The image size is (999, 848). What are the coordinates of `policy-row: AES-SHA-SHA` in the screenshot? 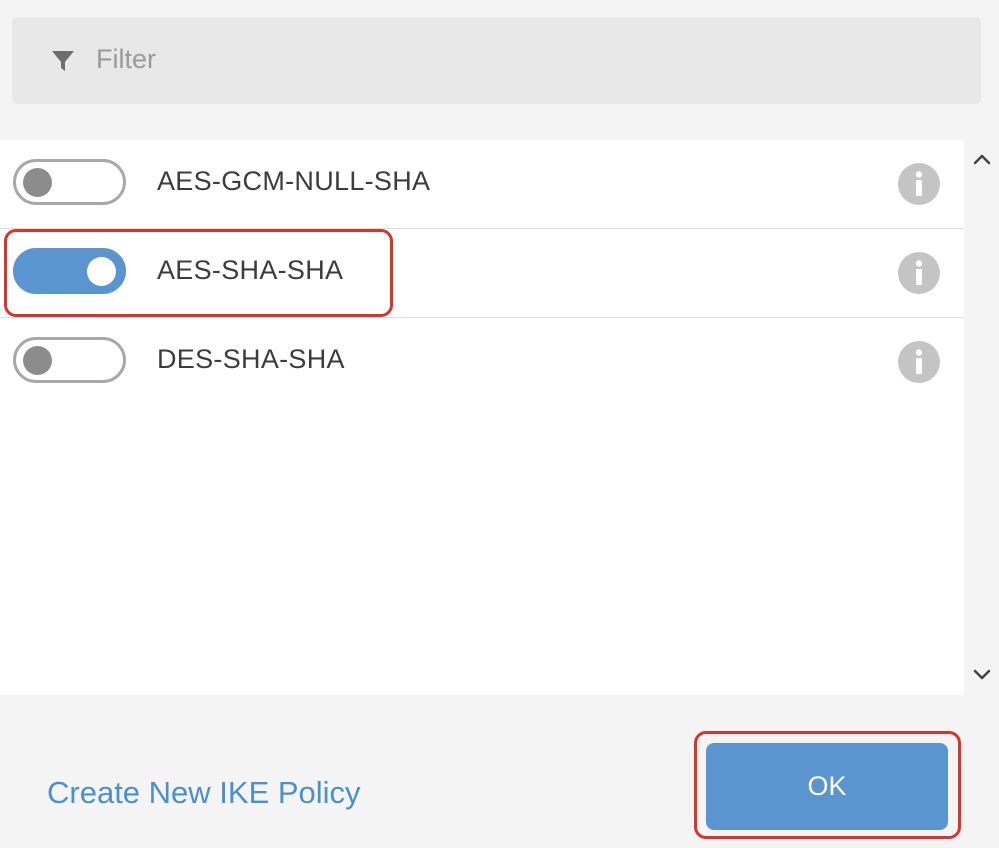 It's located at (482, 273).